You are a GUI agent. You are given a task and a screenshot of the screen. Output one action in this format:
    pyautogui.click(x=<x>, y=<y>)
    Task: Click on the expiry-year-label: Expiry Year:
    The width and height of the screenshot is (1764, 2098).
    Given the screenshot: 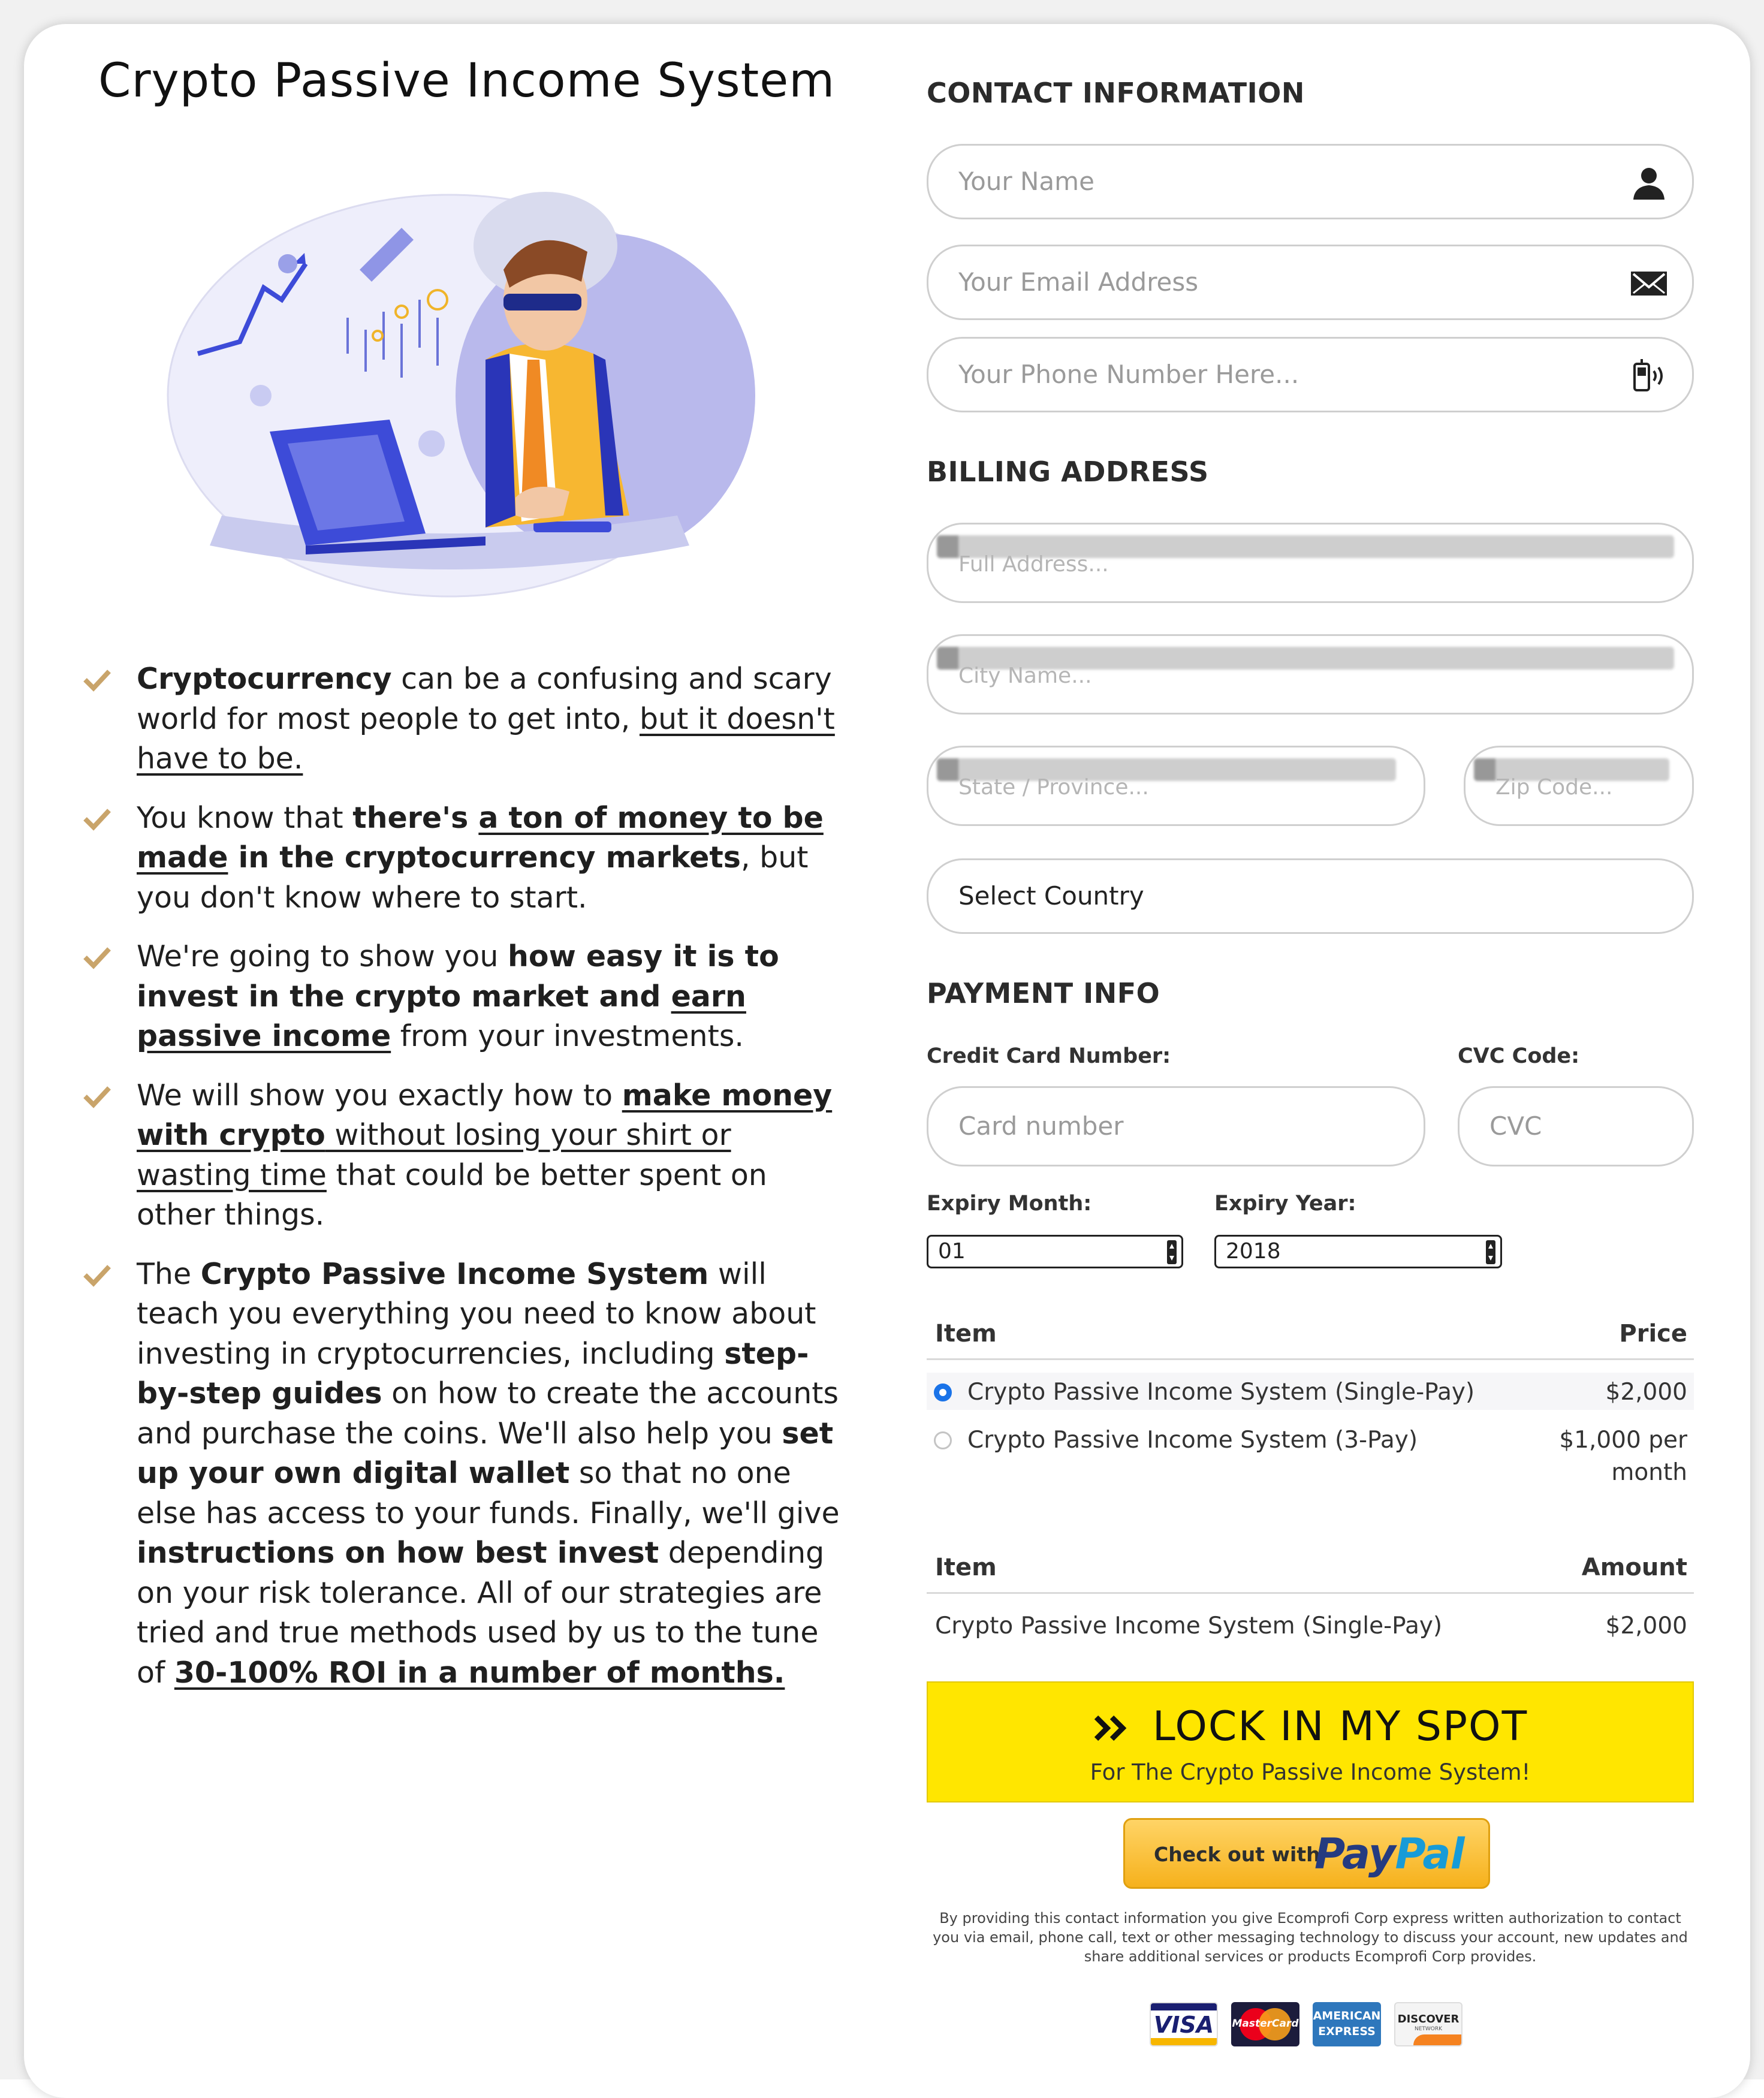 What is the action you would take?
    pyautogui.click(x=1285, y=1204)
    